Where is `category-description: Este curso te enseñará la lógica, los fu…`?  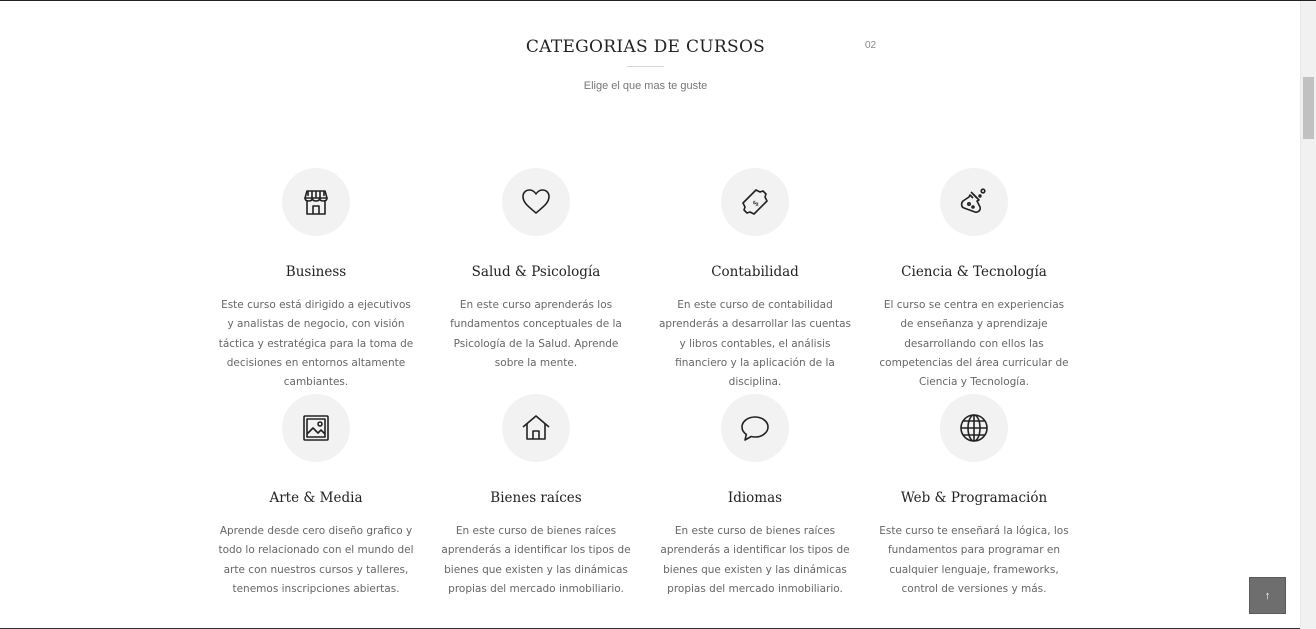 category-description: Este curso te enseñará la lógica, los fu… is located at coordinates (974, 560).